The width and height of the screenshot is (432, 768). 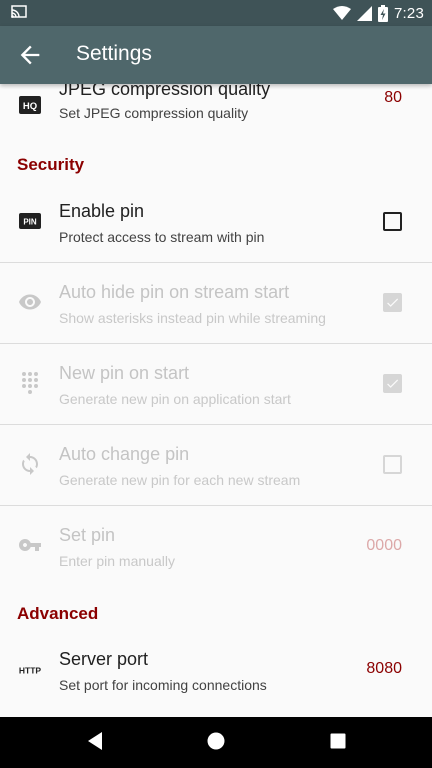 What do you see at coordinates (19, 11) in the screenshot?
I see `cast-icon` at bounding box center [19, 11].